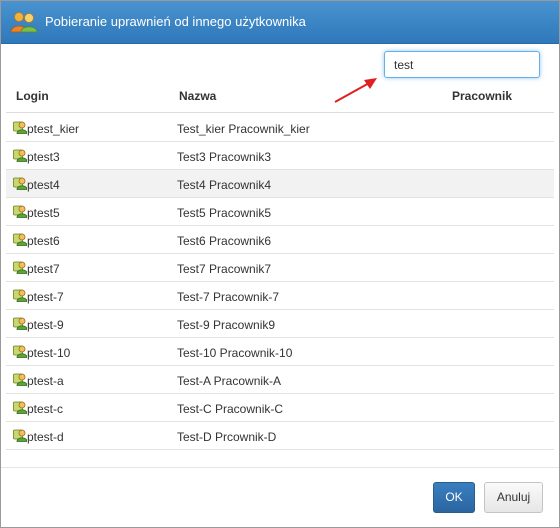 The image size is (560, 528). What do you see at coordinates (280, 156) in the screenshot?
I see `table-row: ptest3 Test3 Pracownik3` at bounding box center [280, 156].